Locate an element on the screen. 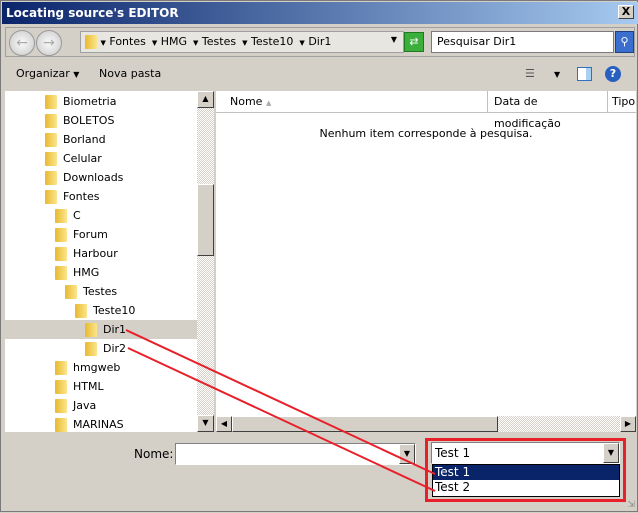  resize-grip: ⇲ is located at coordinates (631, 505).